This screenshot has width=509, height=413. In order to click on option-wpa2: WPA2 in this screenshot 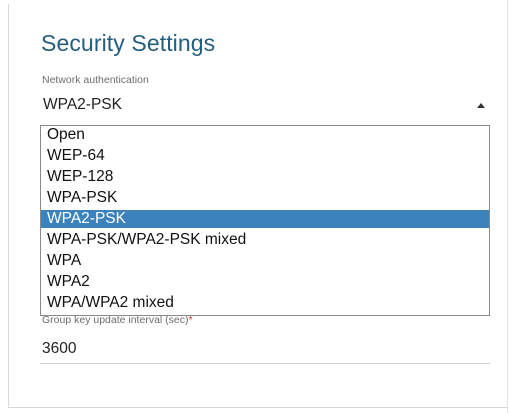, I will do `click(265, 282)`.